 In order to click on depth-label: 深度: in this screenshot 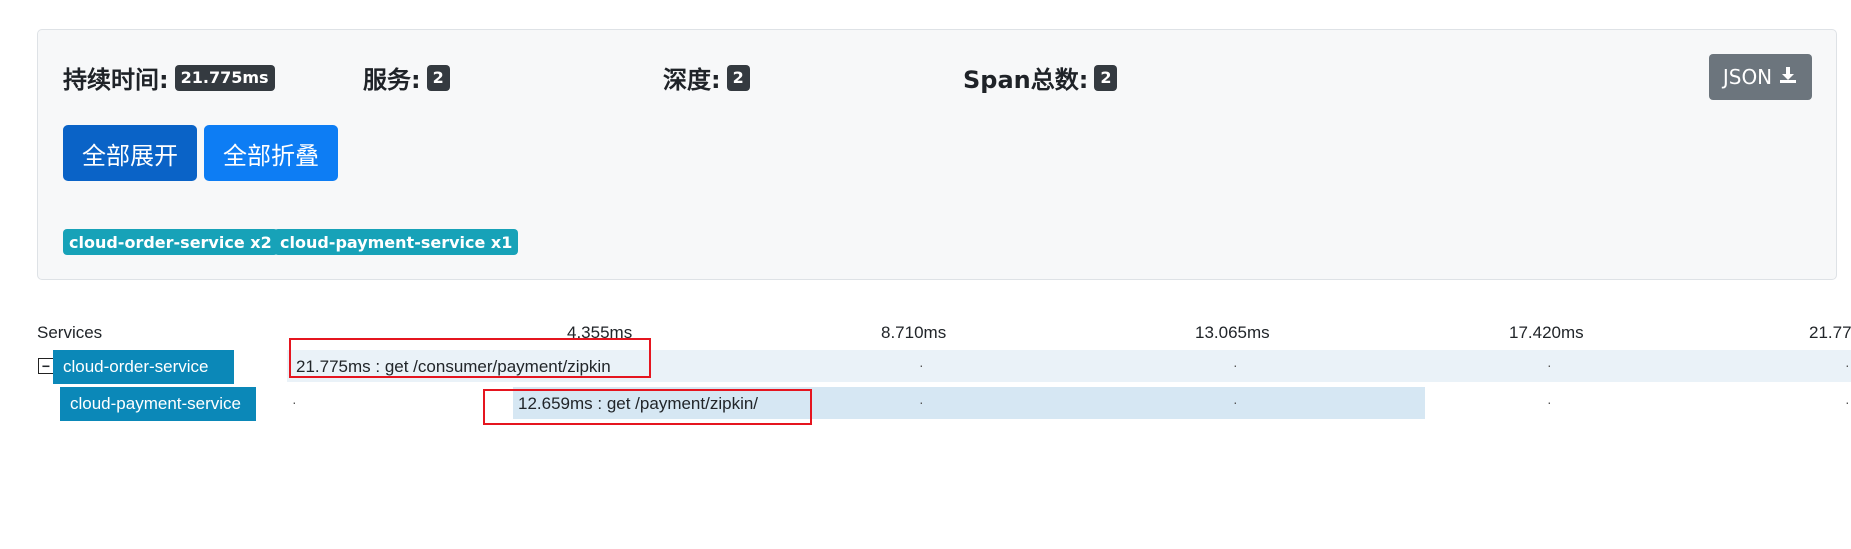, I will do `click(692, 80)`.